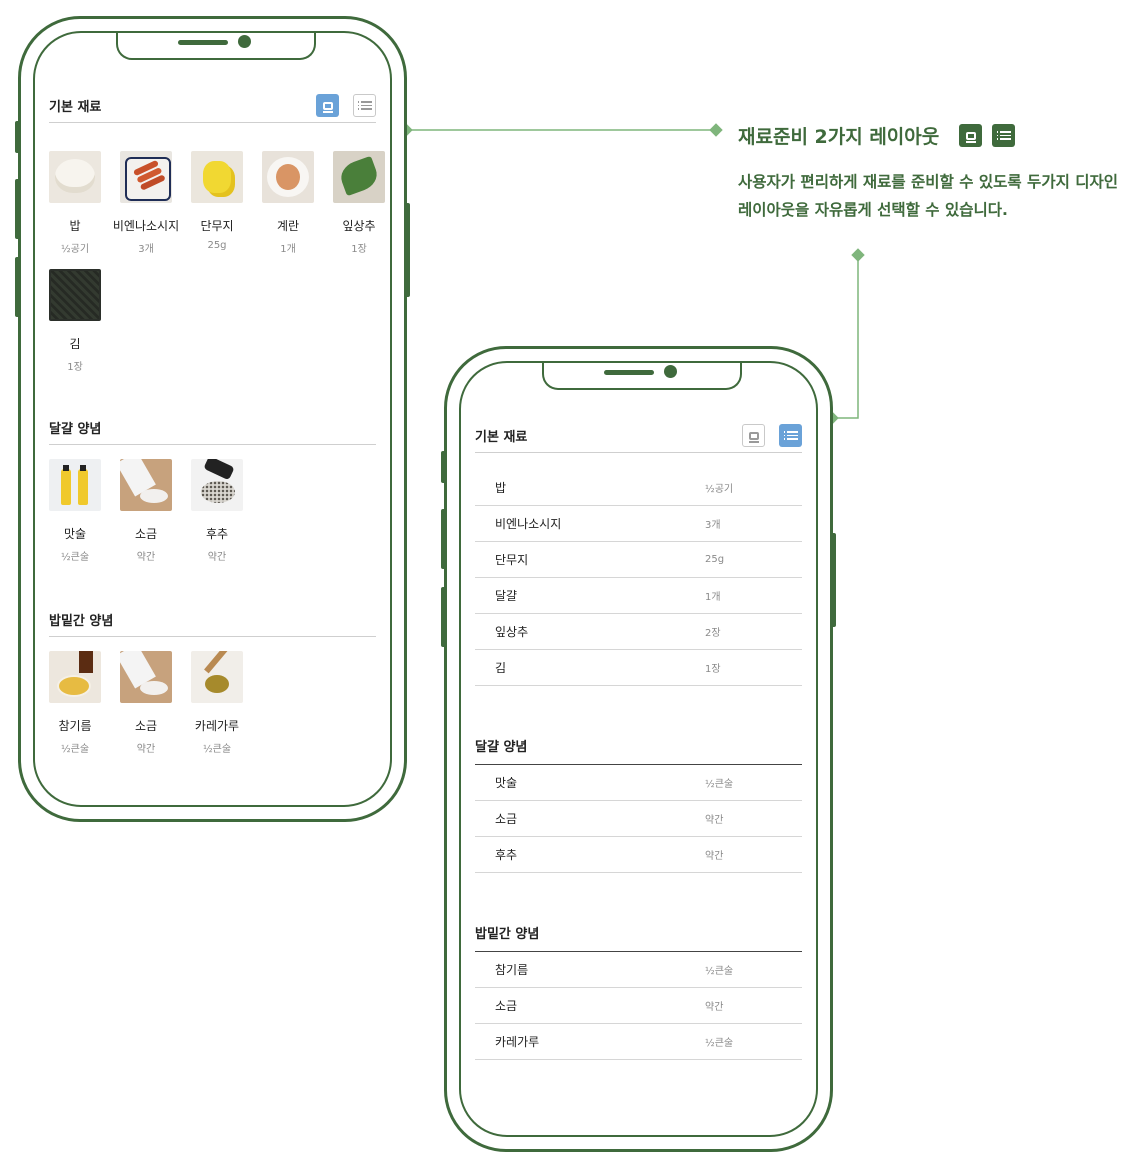  I want to click on ingredient-card: 후추 약간, so click(217, 511).